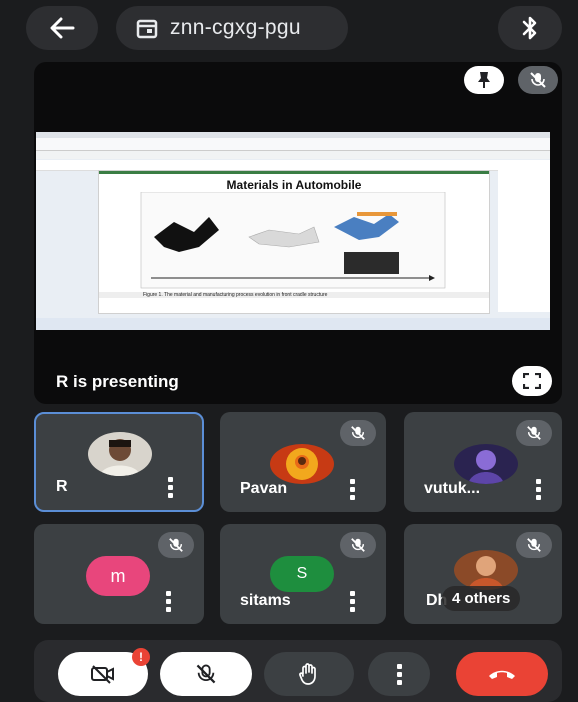  Describe the element at coordinates (102, 674) in the screenshot. I see `camera-off-icon` at that location.